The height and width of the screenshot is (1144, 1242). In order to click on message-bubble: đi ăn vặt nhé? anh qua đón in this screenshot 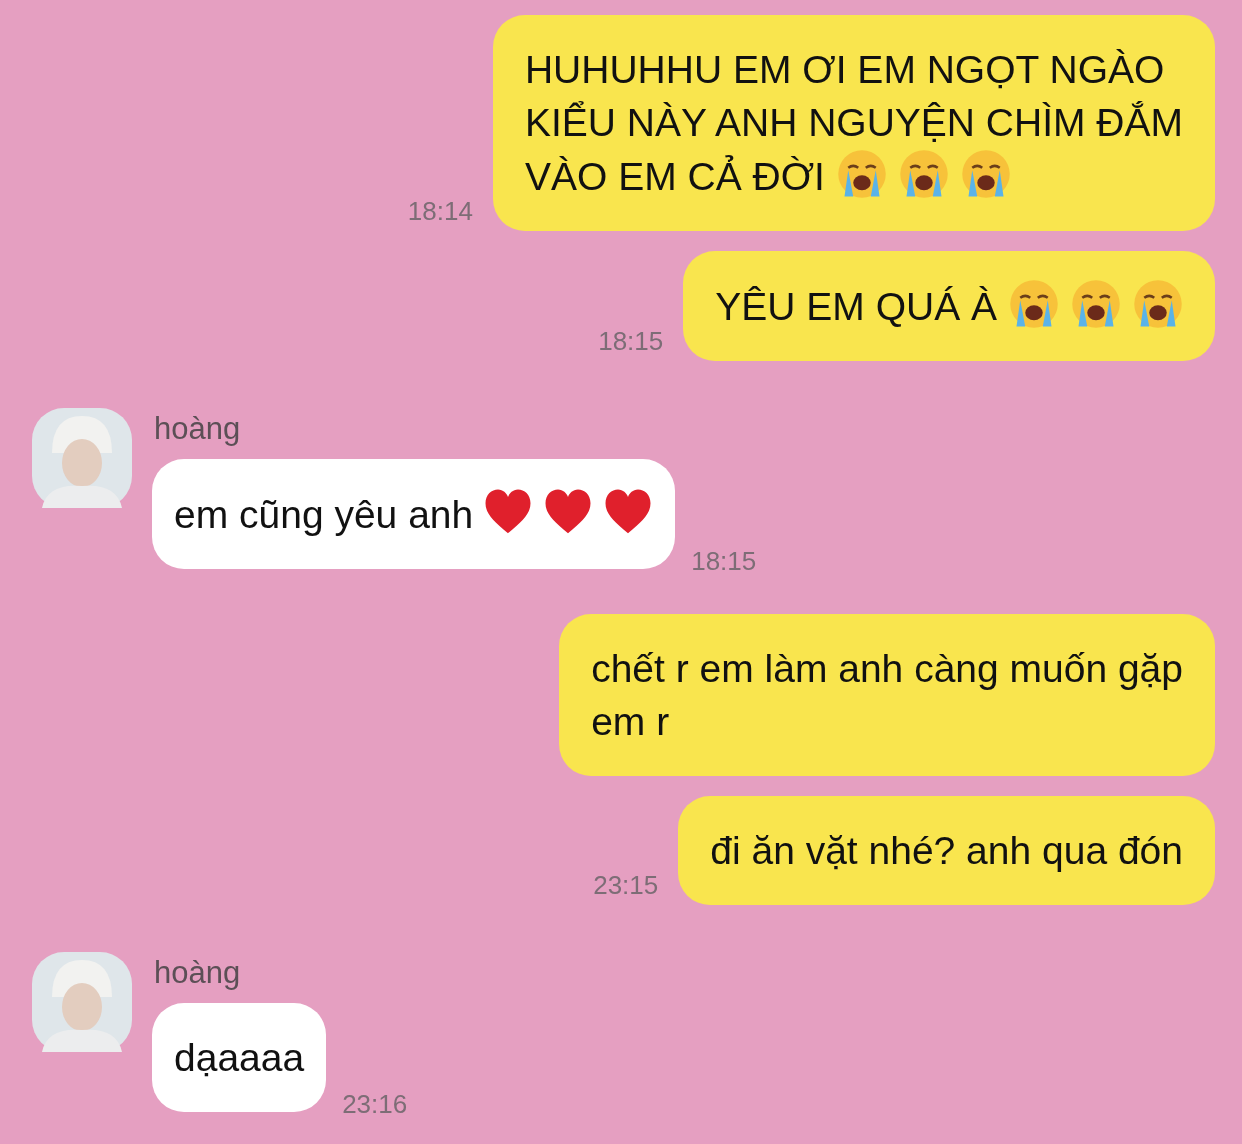, I will do `click(946, 850)`.